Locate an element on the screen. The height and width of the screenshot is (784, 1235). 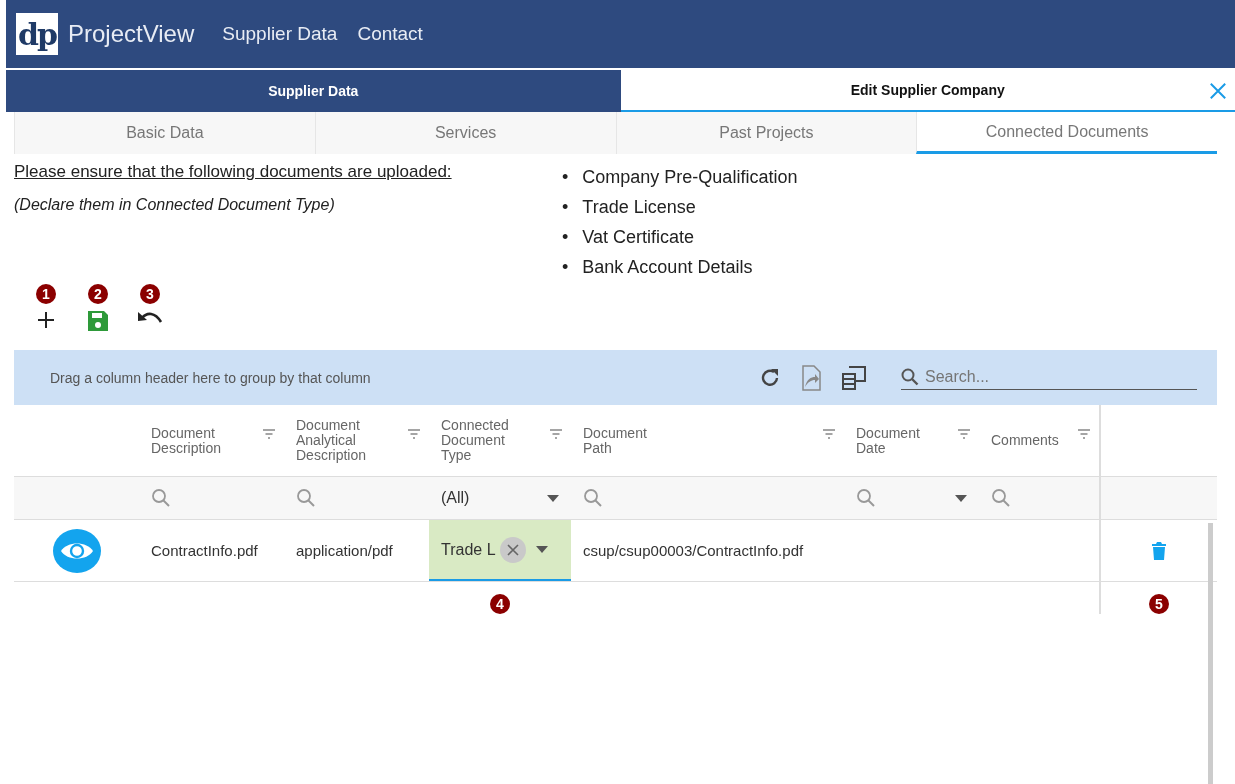
close-icon is located at coordinates (1218, 91).